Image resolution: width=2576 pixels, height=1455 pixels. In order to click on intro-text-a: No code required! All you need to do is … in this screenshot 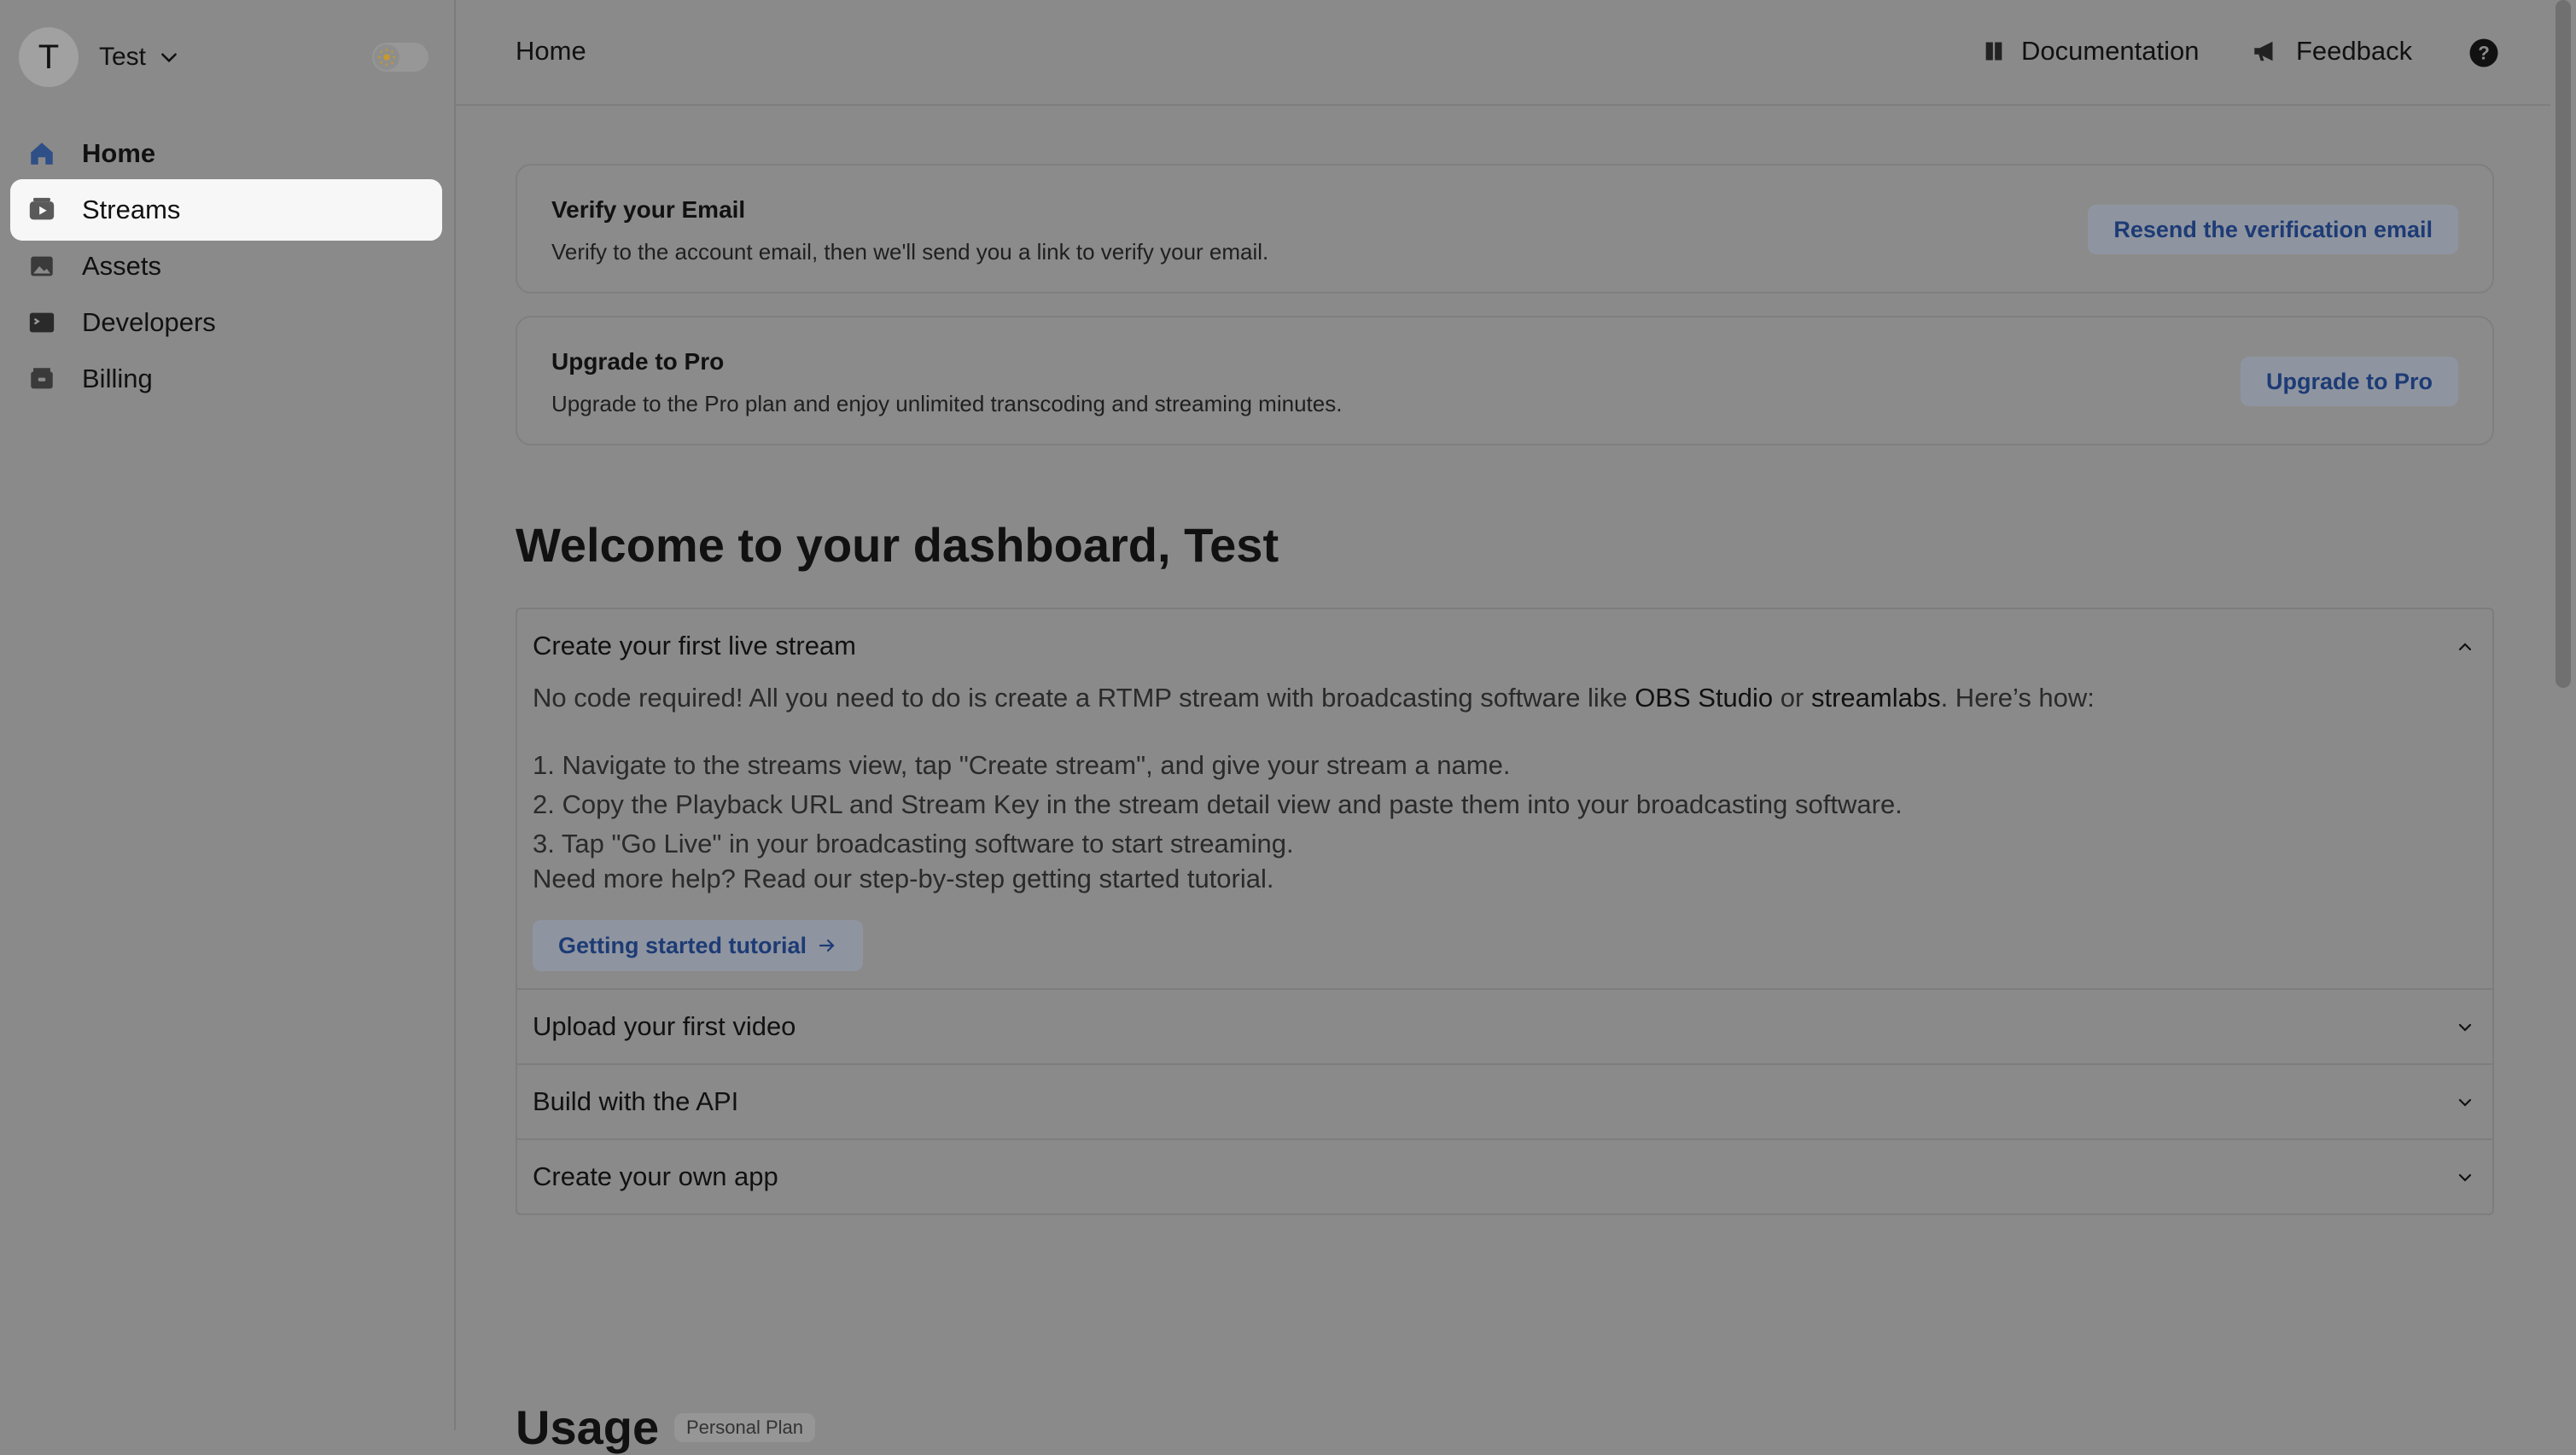, I will do `click(1084, 698)`.